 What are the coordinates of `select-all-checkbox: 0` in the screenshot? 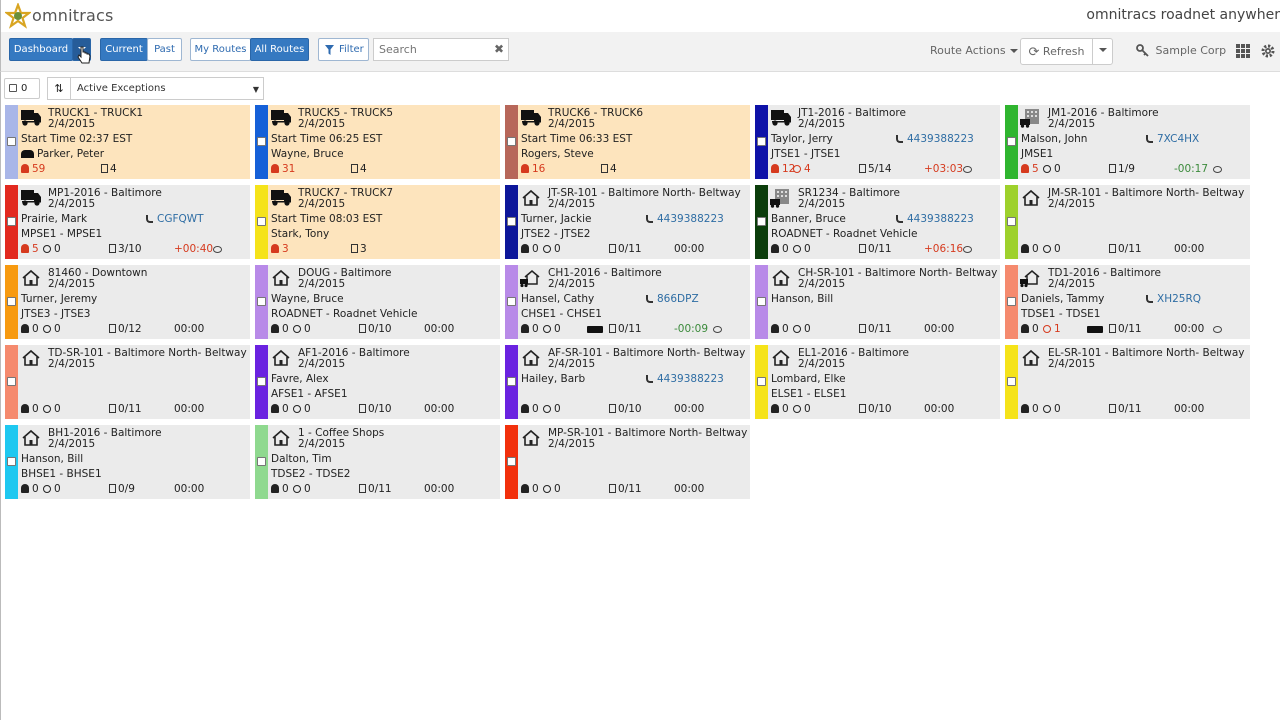 It's located at (22, 88).